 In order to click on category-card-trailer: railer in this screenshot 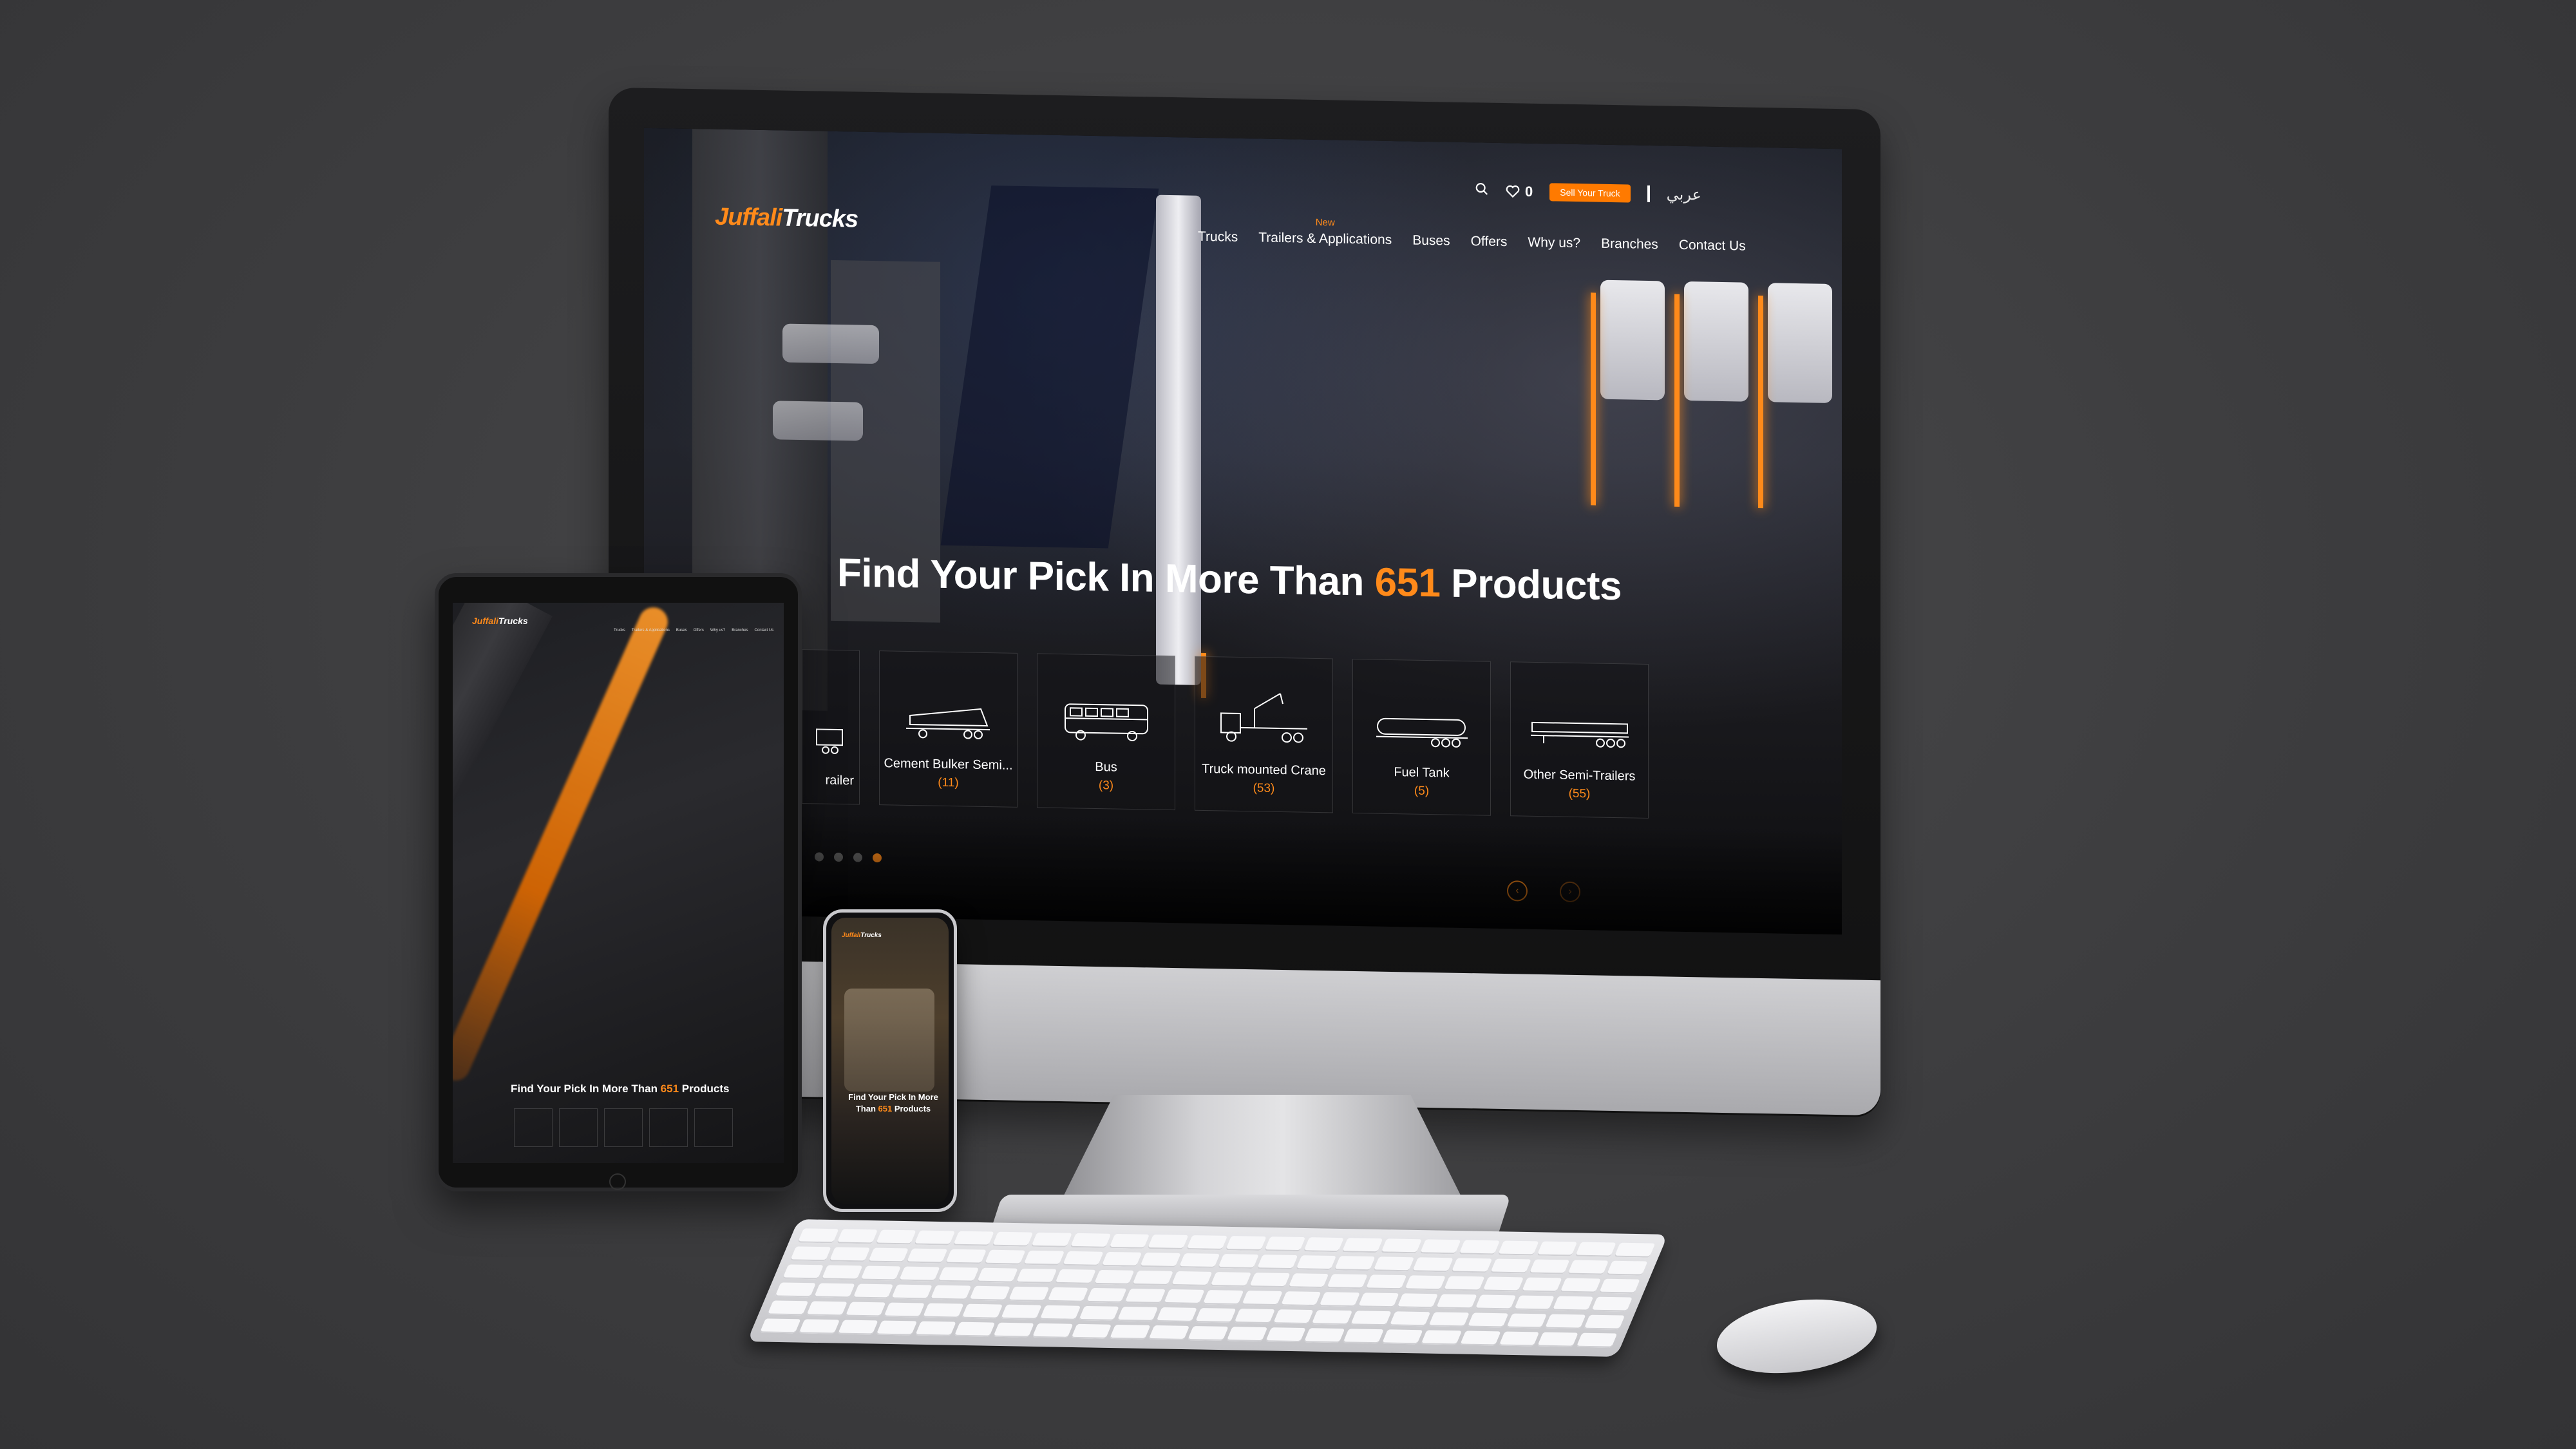, I will do `click(831, 727)`.